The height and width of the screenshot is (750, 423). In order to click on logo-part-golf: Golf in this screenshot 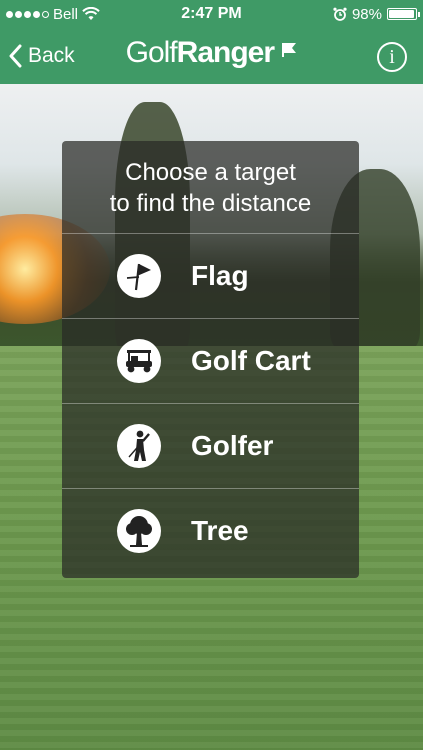, I will do `click(151, 52)`.